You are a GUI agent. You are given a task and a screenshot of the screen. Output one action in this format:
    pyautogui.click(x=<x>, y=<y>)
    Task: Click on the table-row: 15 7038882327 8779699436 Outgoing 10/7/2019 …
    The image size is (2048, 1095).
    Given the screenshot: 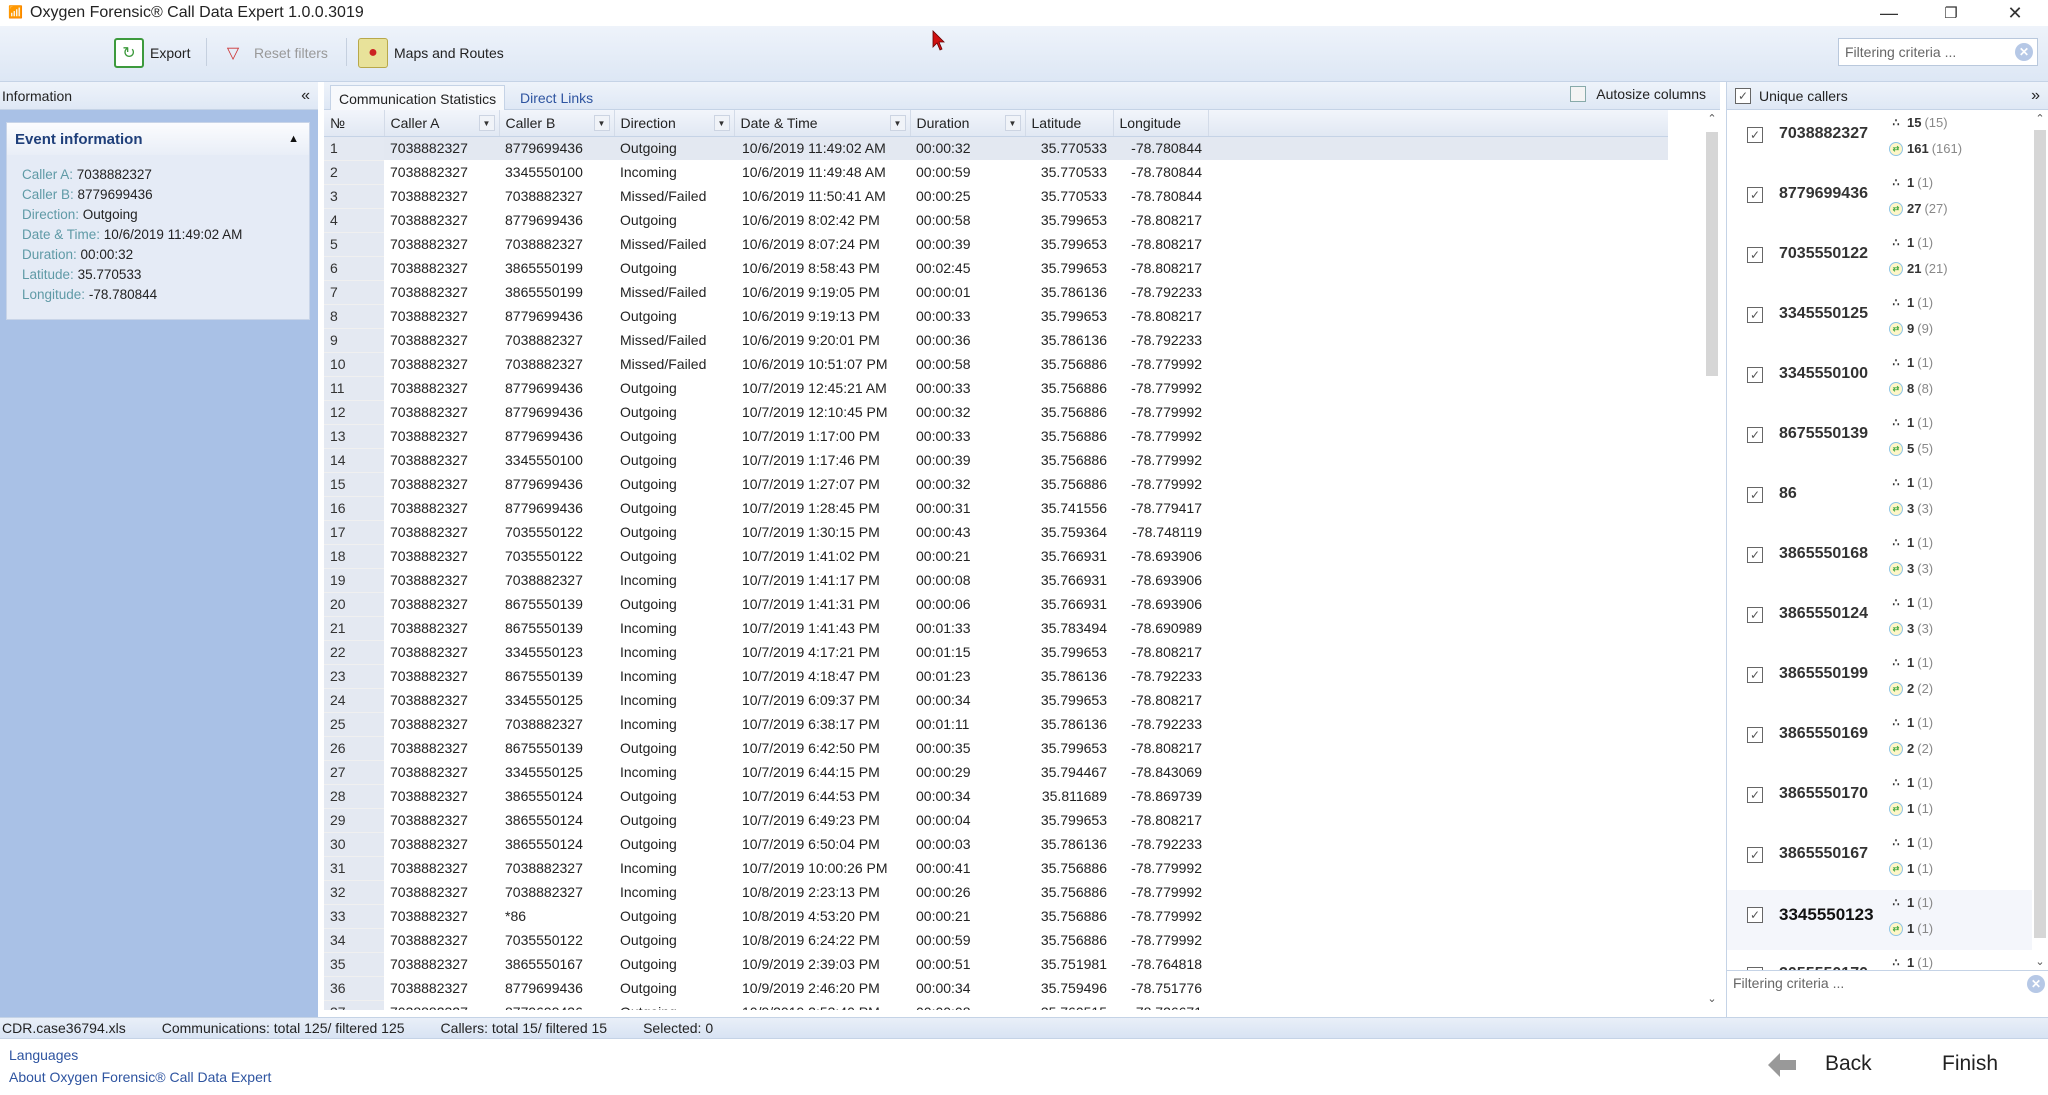 What is the action you would take?
    pyautogui.click(x=996, y=484)
    